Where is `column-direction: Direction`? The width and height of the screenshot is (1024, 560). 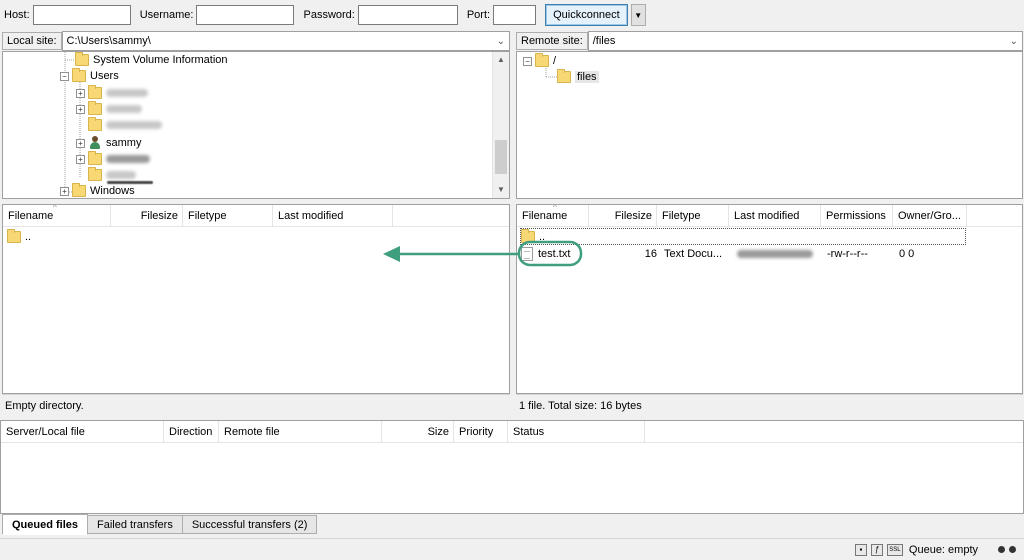 column-direction: Direction is located at coordinates (191, 432).